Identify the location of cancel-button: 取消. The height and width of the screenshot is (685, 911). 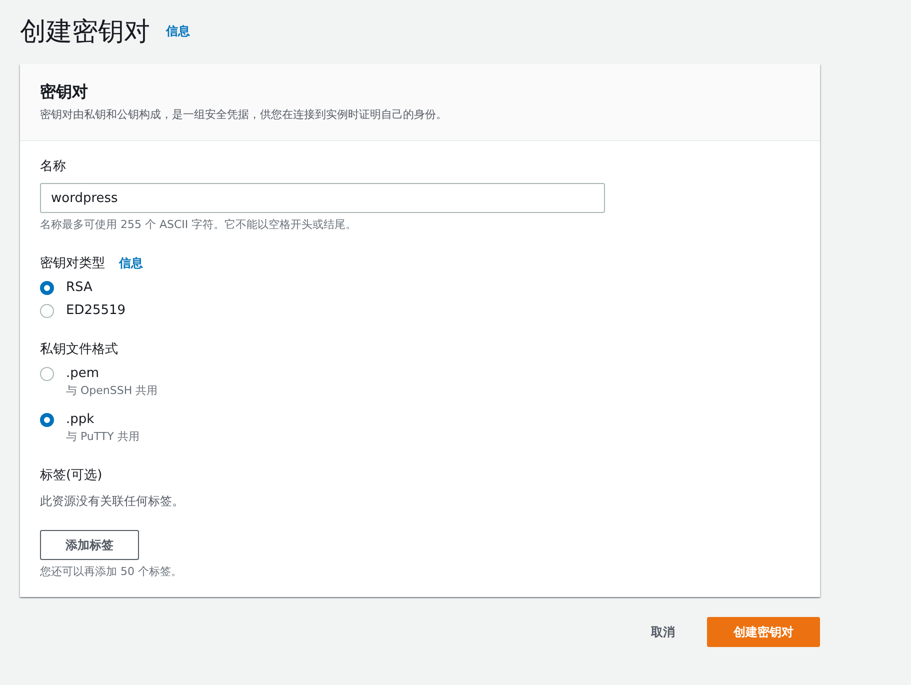
(663, 632).